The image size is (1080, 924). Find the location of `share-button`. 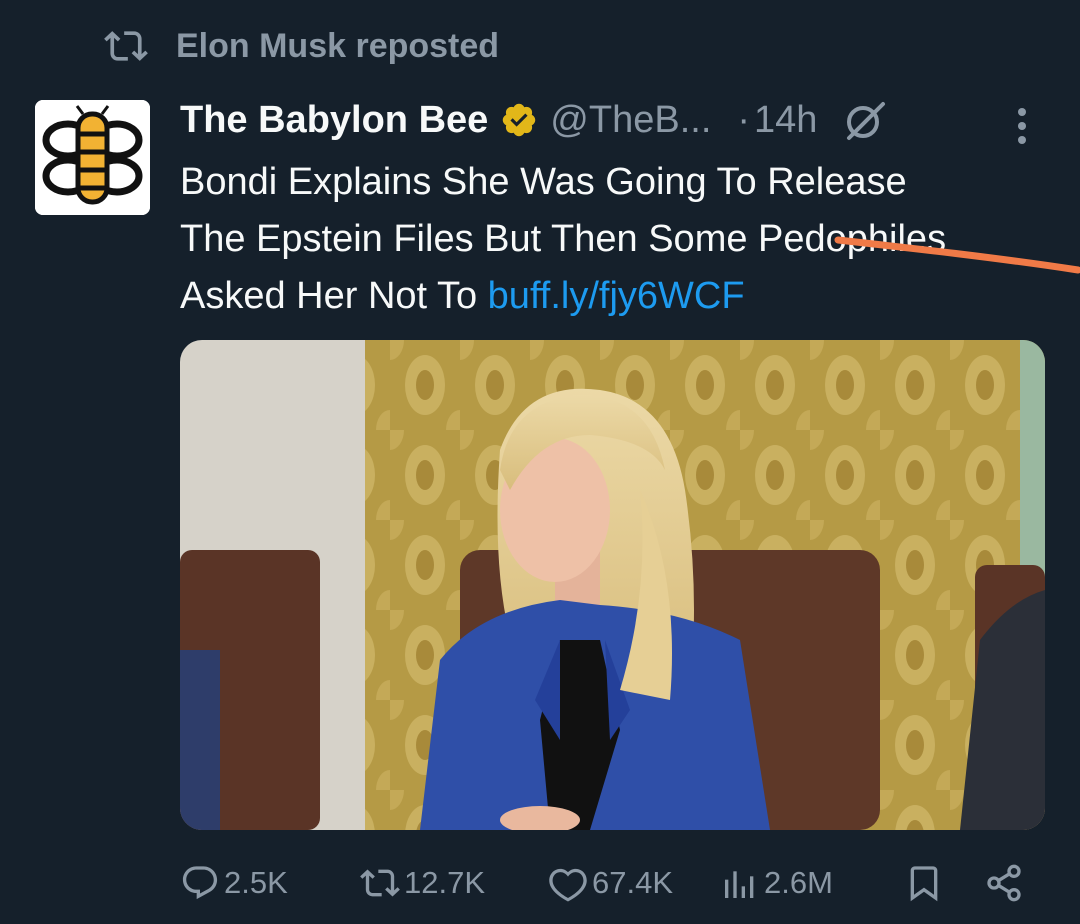

share-button is located at coordinates (1006, 883).